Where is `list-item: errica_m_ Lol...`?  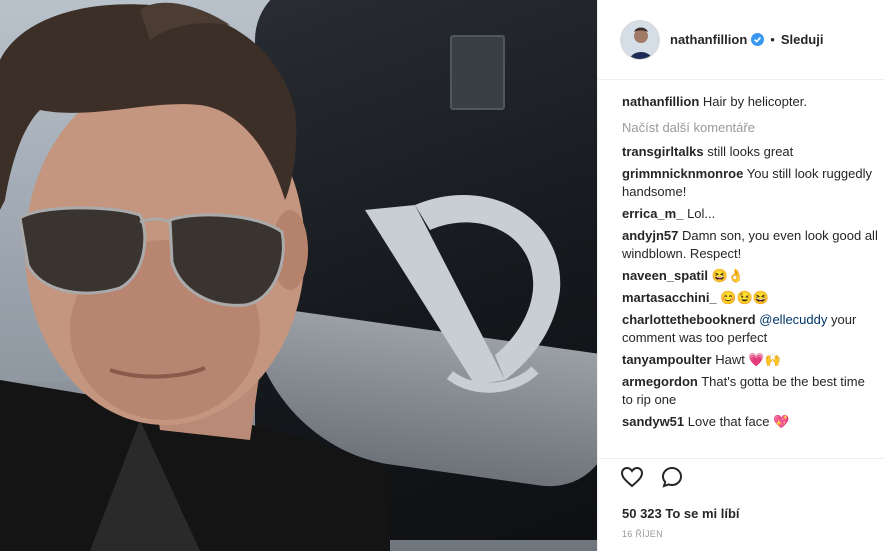 list-item: errica_m_ Lol... is located at coordinates (750, 214).